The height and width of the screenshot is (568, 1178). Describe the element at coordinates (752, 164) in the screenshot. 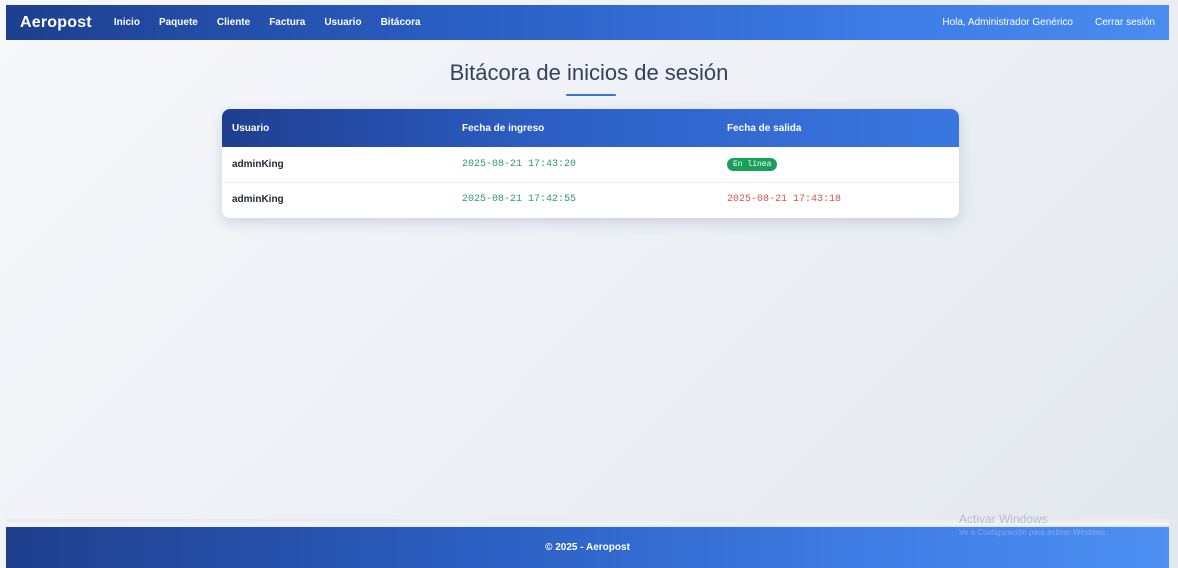

I see `online-status-badge: En línea` at that location.